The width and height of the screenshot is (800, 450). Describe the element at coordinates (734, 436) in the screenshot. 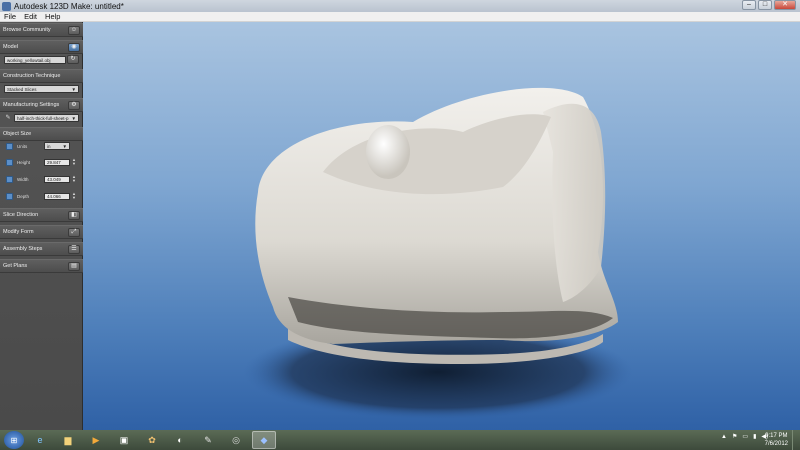

I see `flag-icon: ⚑` at that location.